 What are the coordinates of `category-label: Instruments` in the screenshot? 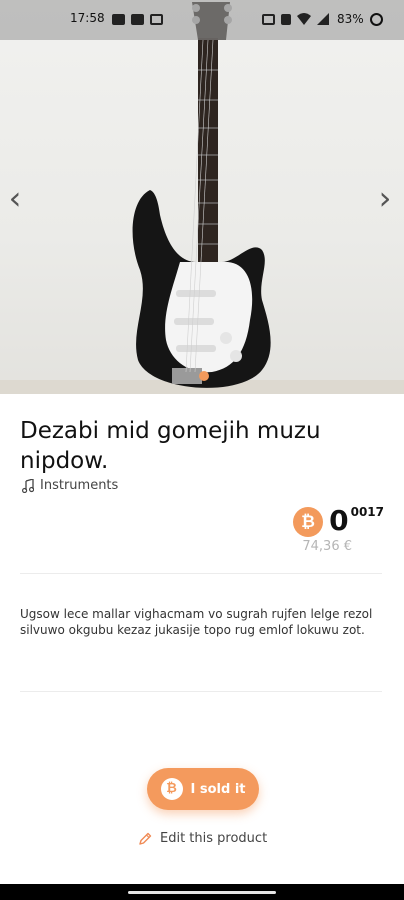 It's located at (79, 485).